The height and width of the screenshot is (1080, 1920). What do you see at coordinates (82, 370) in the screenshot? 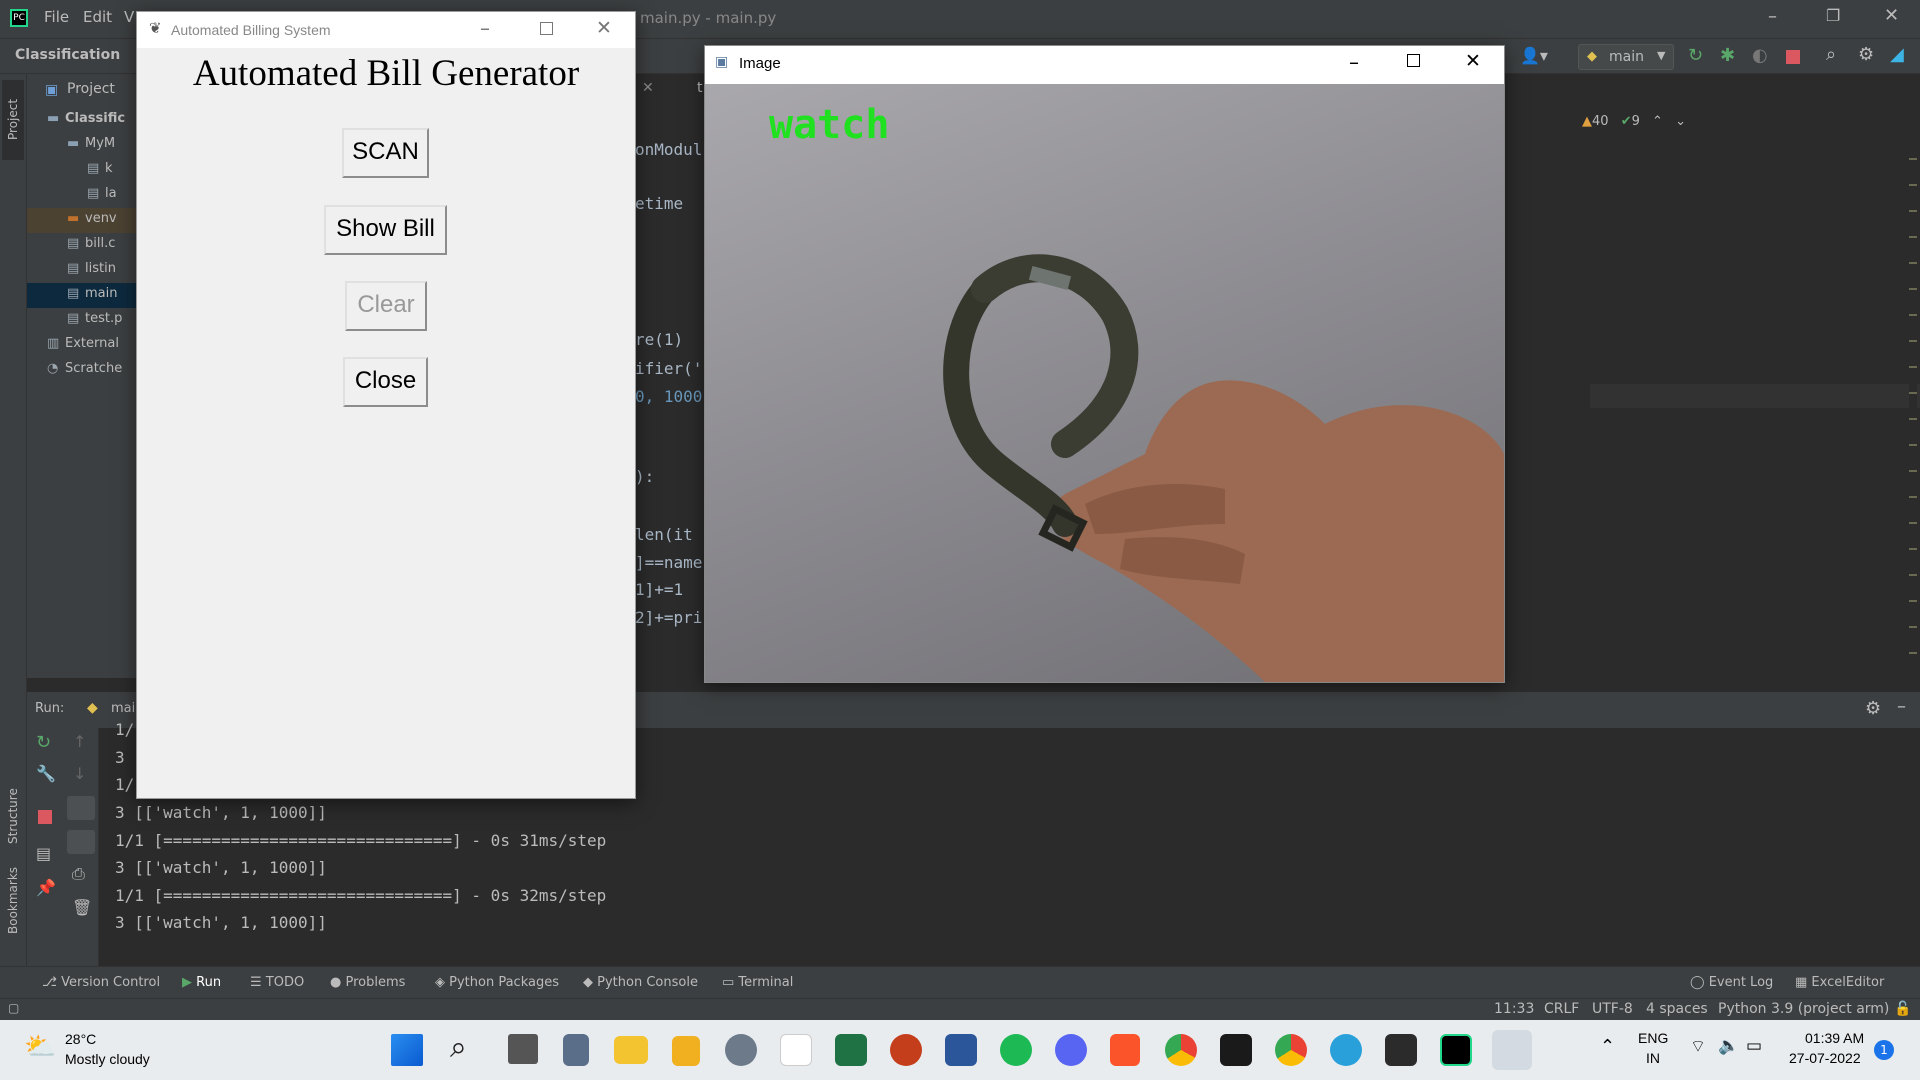
I see `tree-item: ◔ Scratche` at bounding box center [82, 370].